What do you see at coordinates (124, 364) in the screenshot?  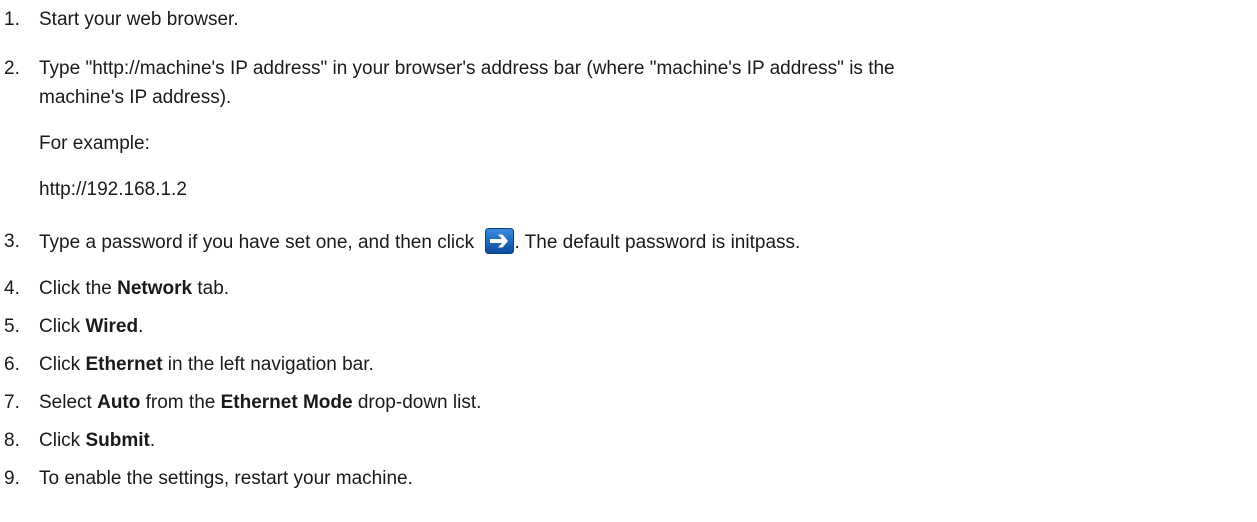 I see `ui-term-ethernet: Ethernet` at bounding box center [124, 364].